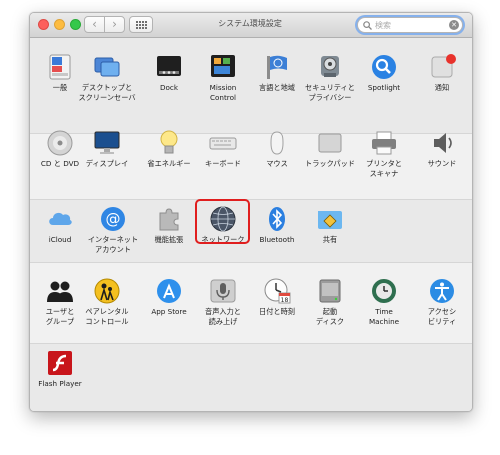  I want to click on language-region-icon, so click(277, 67).